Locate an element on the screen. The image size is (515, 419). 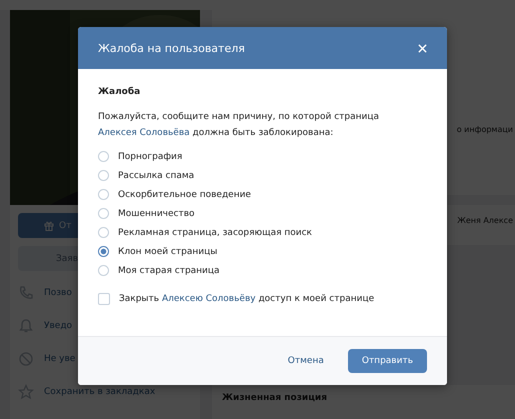
submit-button: Отправить is located at coordinates (387, 361).